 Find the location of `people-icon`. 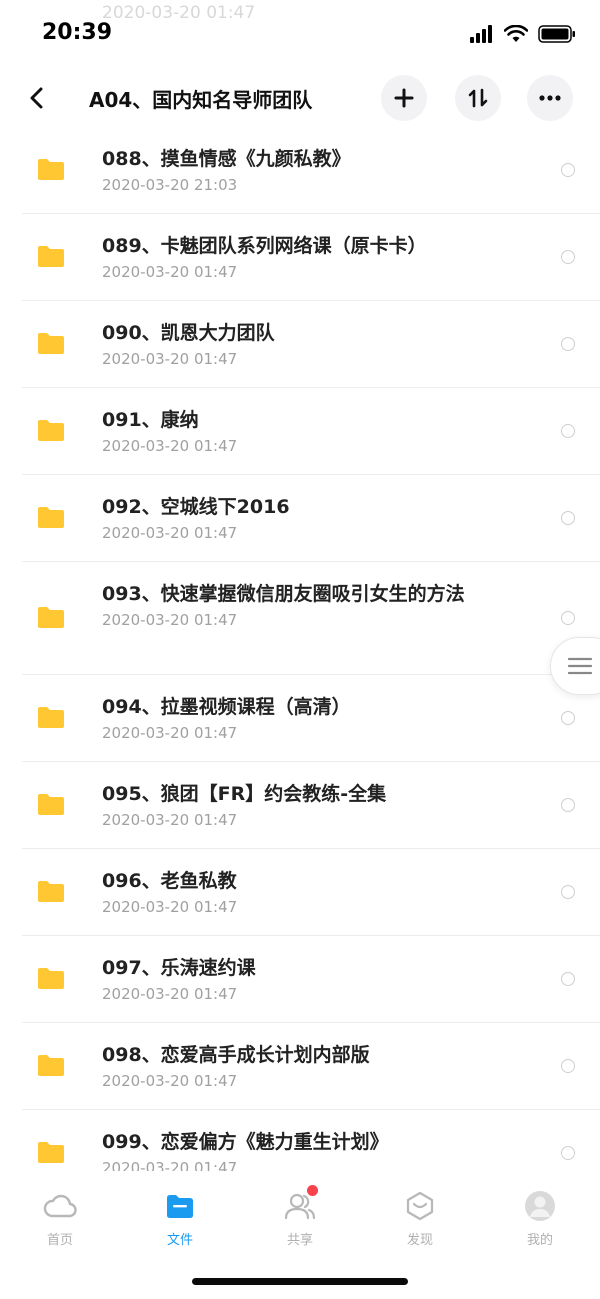

people-icon is located at coordinates (300, 1206).